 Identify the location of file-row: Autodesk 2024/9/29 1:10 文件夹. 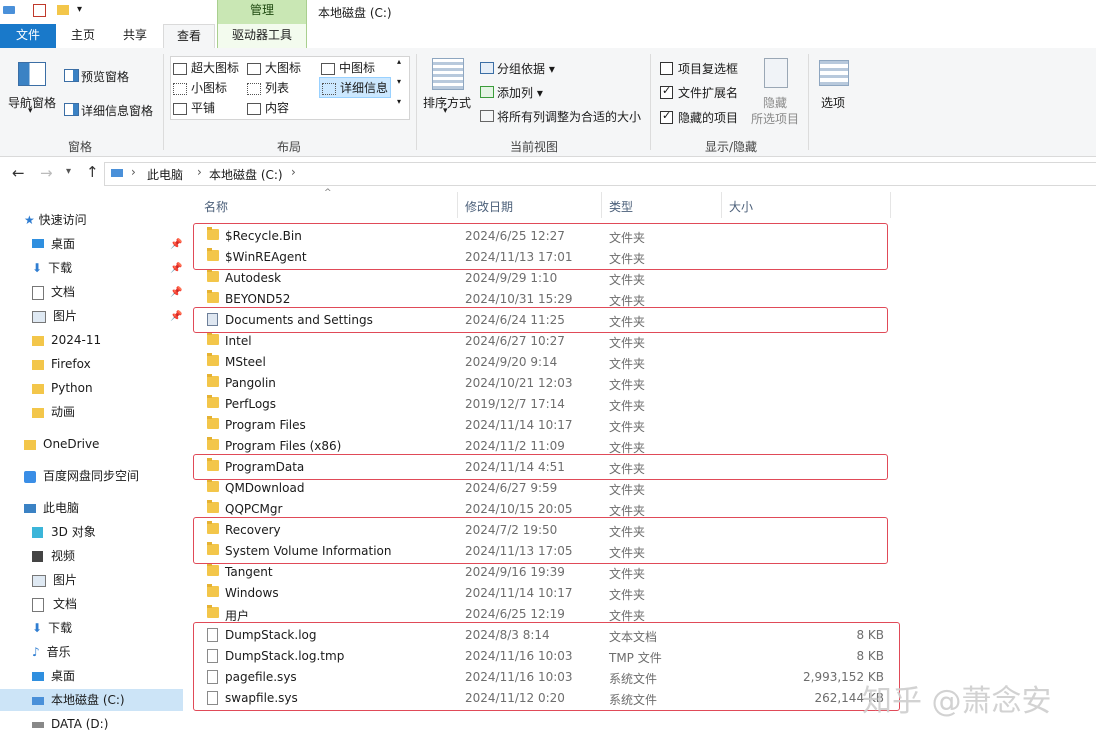
(542, 278).